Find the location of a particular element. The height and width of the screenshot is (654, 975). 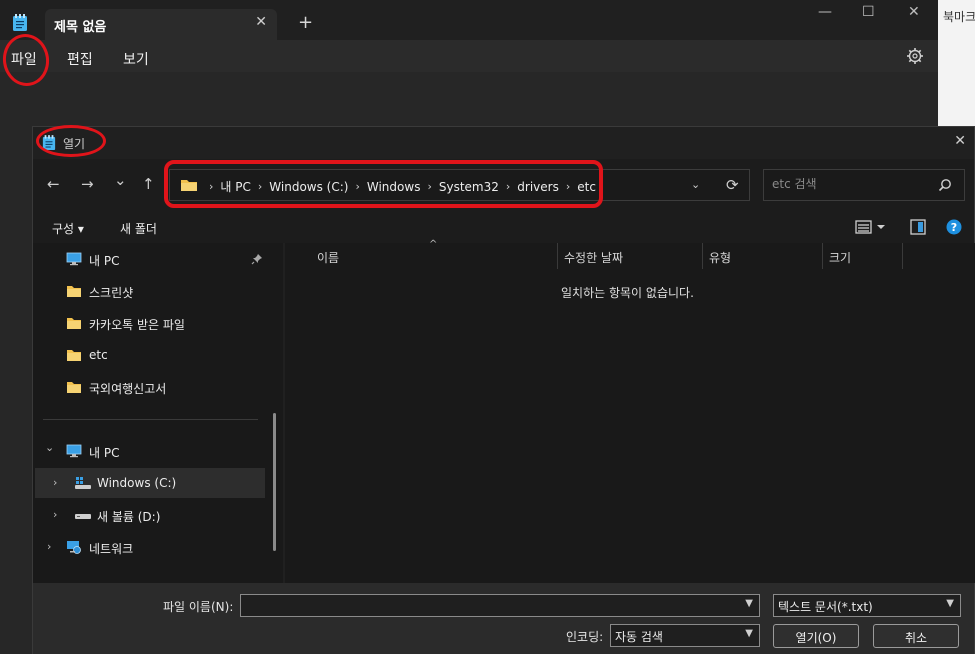

column-header-name: 이름 is located at coordinates (328, 257).